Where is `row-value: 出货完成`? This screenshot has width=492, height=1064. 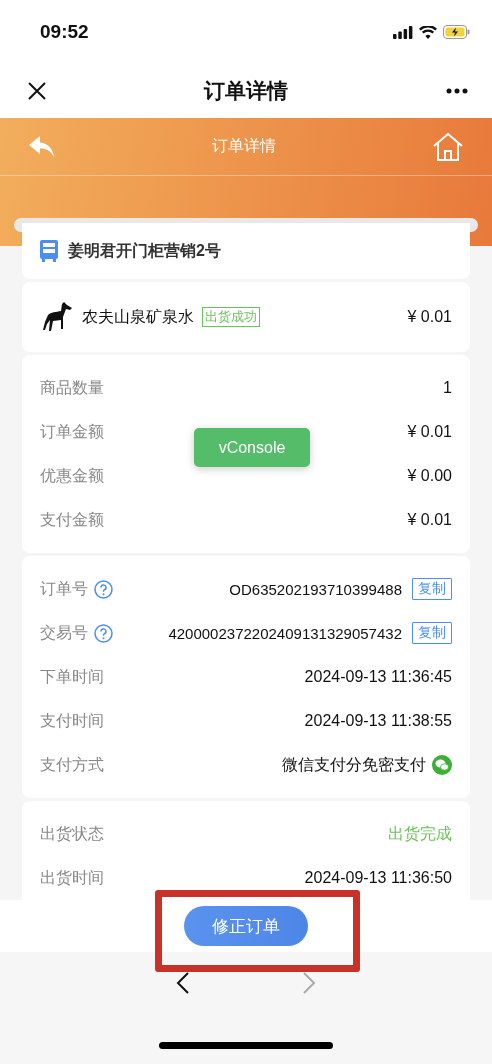 row-value: 出货完成 is located at coordinates (420, 833).